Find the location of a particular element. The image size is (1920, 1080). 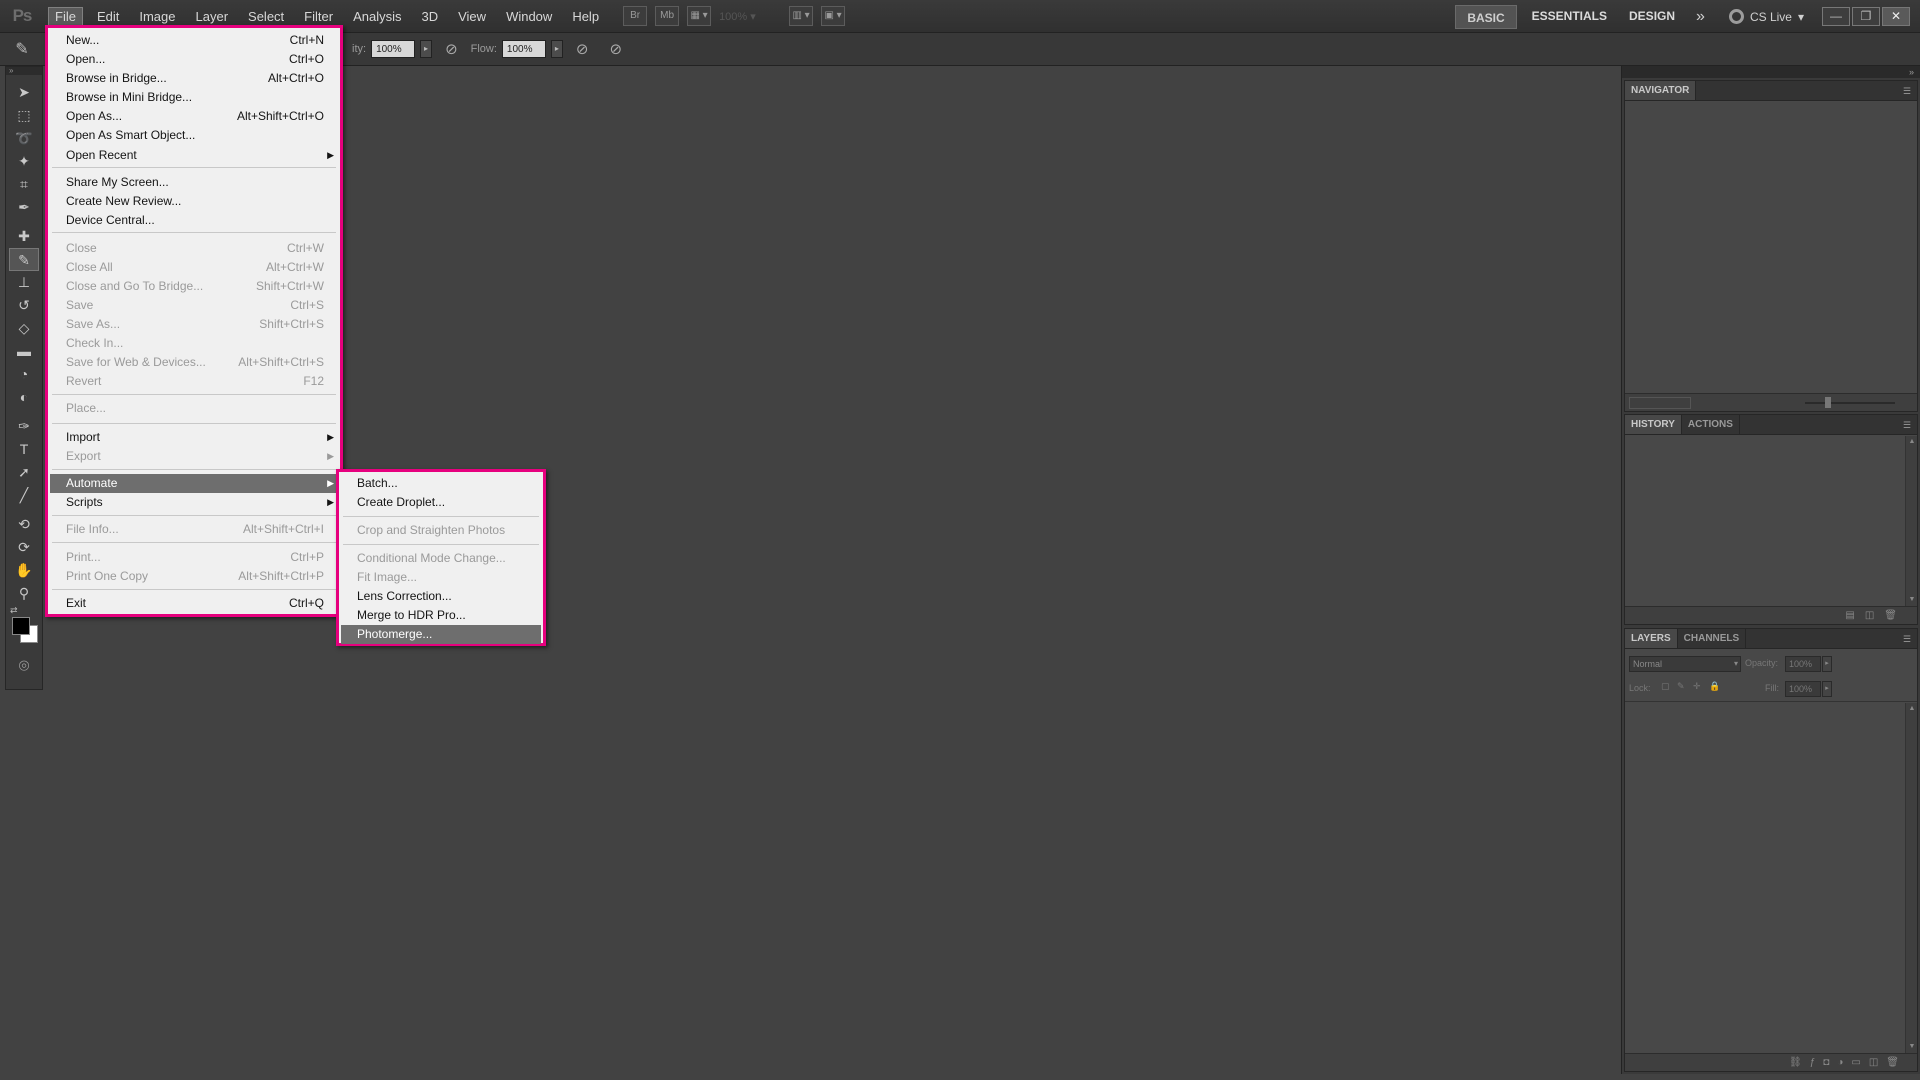

eyedropper-tool-icon: ✒ is located at coordinates (24, 207).